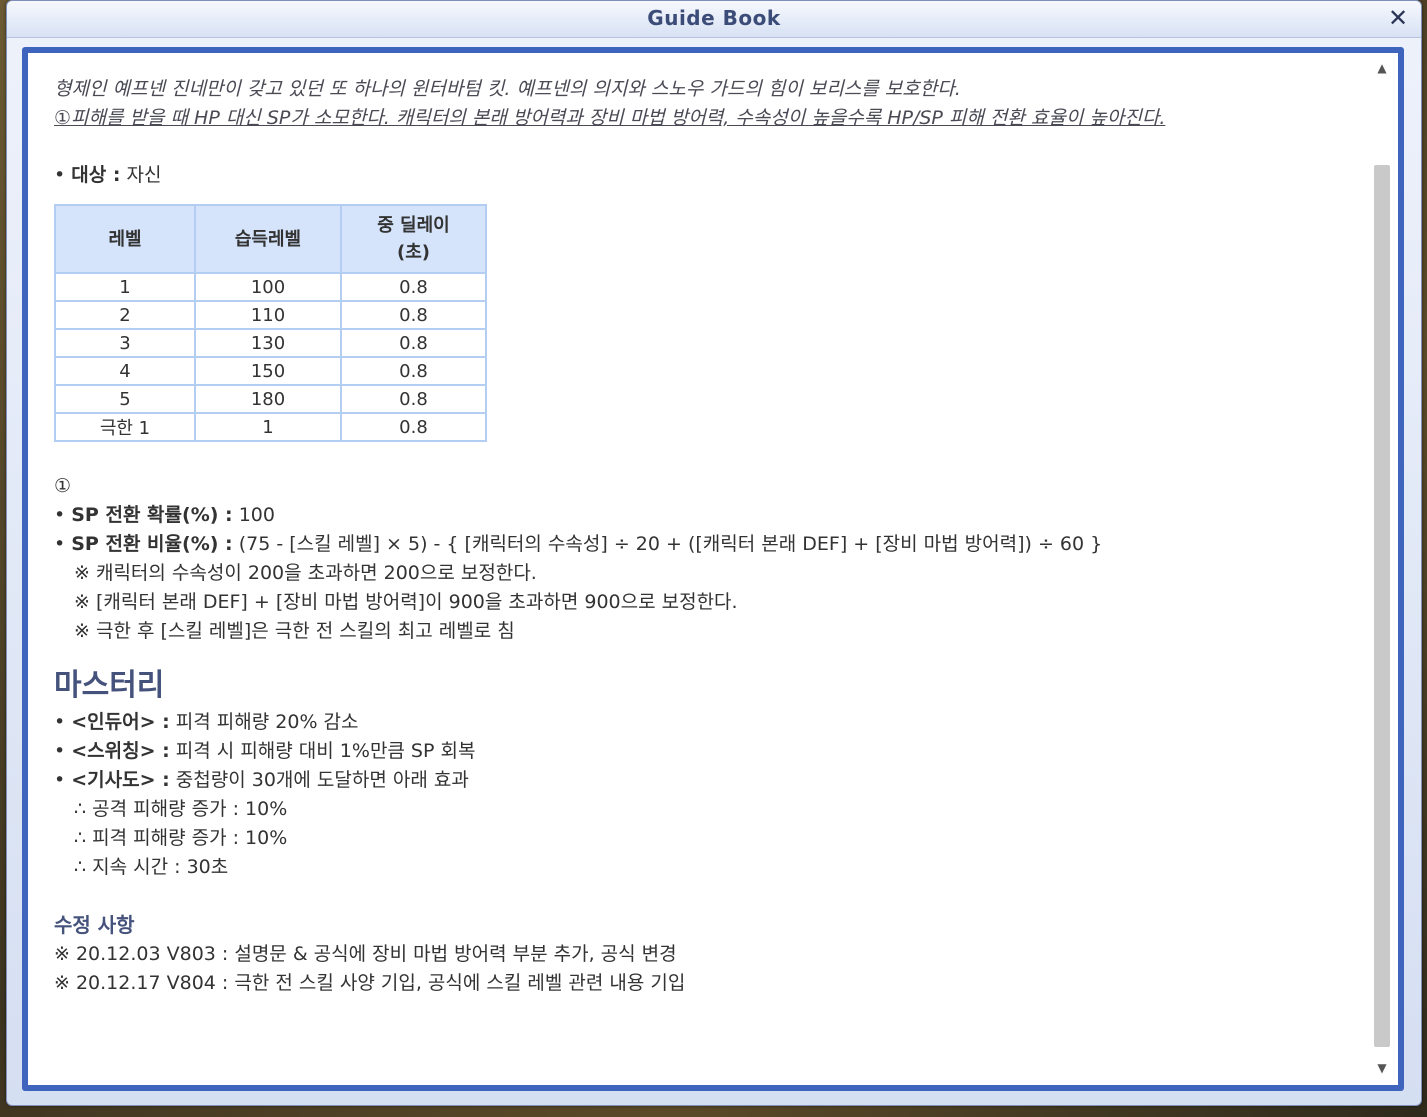  I want to click on header-level: 레벨, so click(125, 239).